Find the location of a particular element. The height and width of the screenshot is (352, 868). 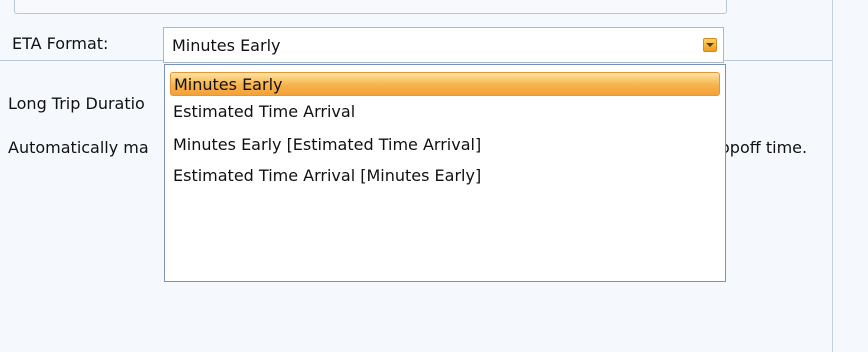

long-trip-duration-label: Long Trip Duratio is located at coordinates (76, 103).